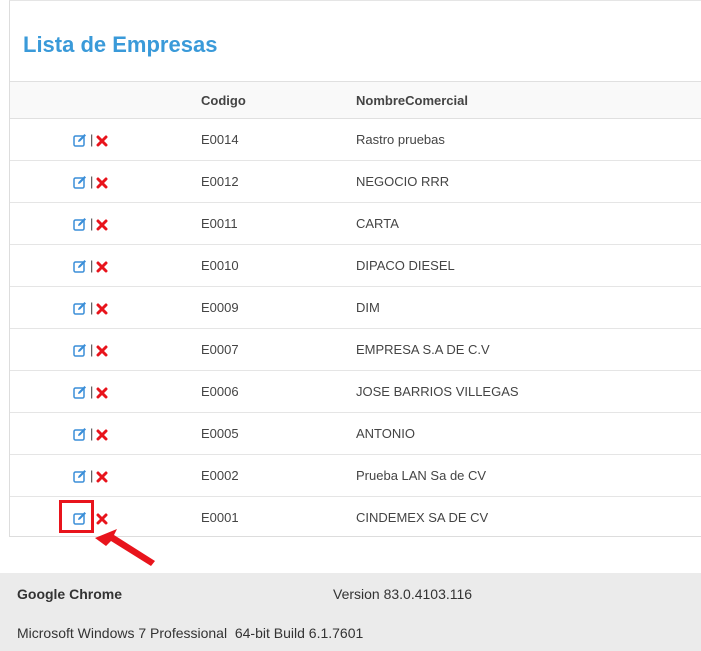 Image resolution: width=701 pixels, height=651 pixels. I want to click on cell-codigo: E0006, so click(220, 391).